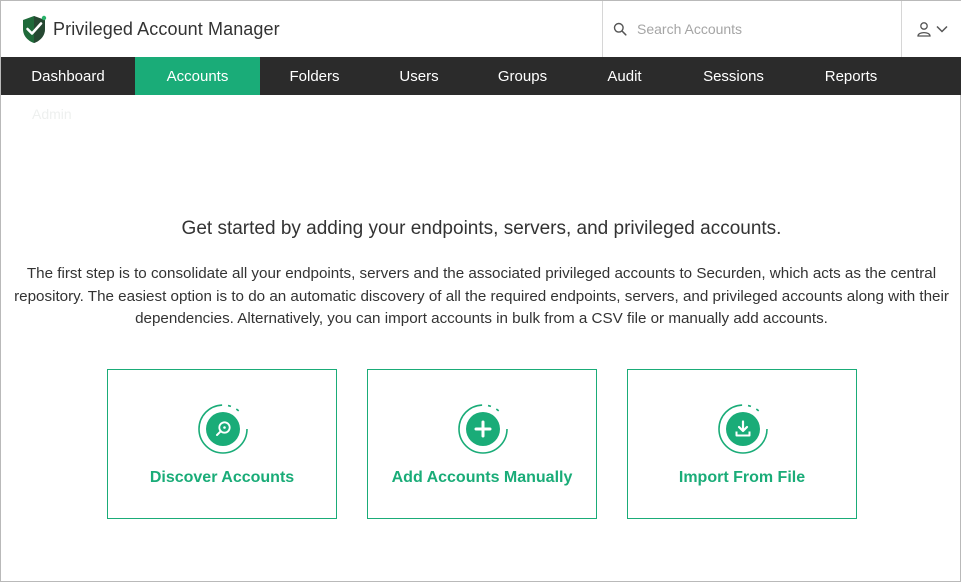 The height and width of the screenshot is (582, 961). What do you see at coordinates (923, 29) in the screenshot?
I see `user-icon` at bounding box center [923, 29].